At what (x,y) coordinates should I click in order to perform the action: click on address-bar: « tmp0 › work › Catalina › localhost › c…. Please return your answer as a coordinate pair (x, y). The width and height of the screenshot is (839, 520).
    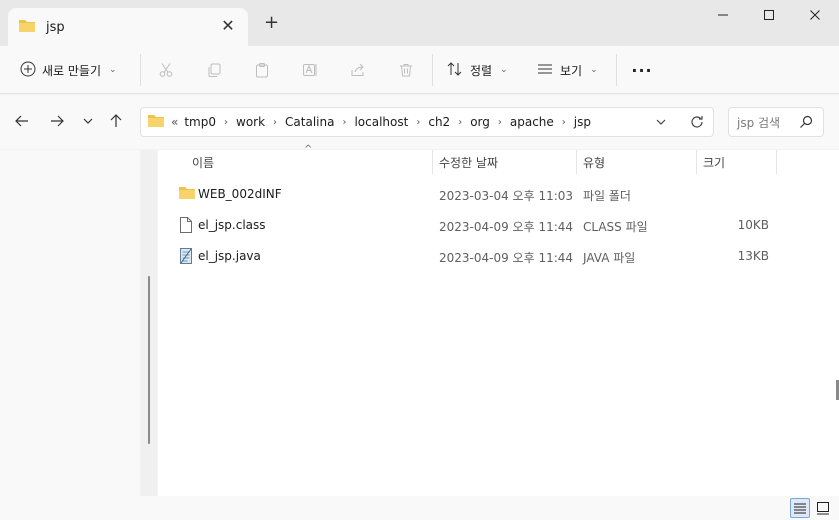
    Looking at the image, I should click on (427, 122).